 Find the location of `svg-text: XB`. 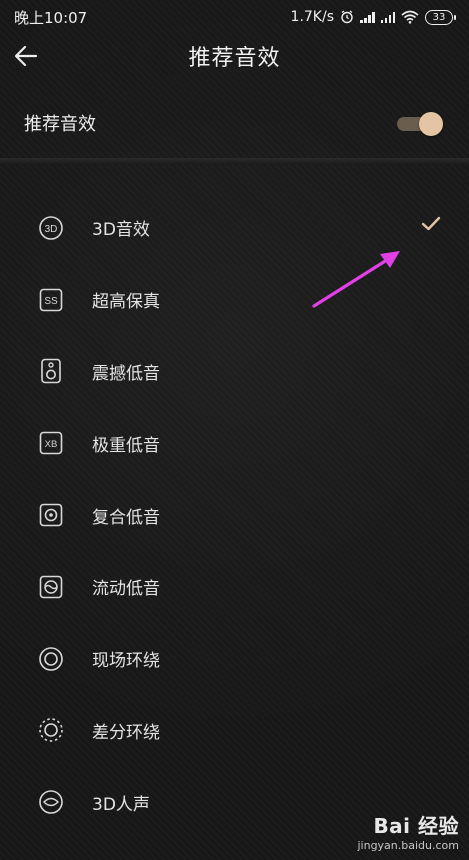

svg-text: XB is located at coordinates (51, 444).